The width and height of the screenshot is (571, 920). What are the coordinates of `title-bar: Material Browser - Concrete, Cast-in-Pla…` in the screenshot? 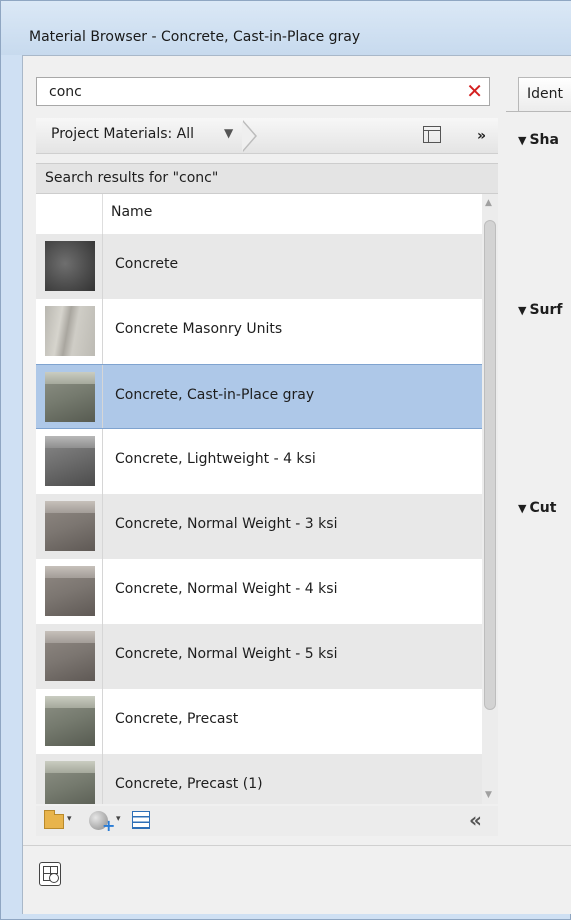 It's located at (286, 28).